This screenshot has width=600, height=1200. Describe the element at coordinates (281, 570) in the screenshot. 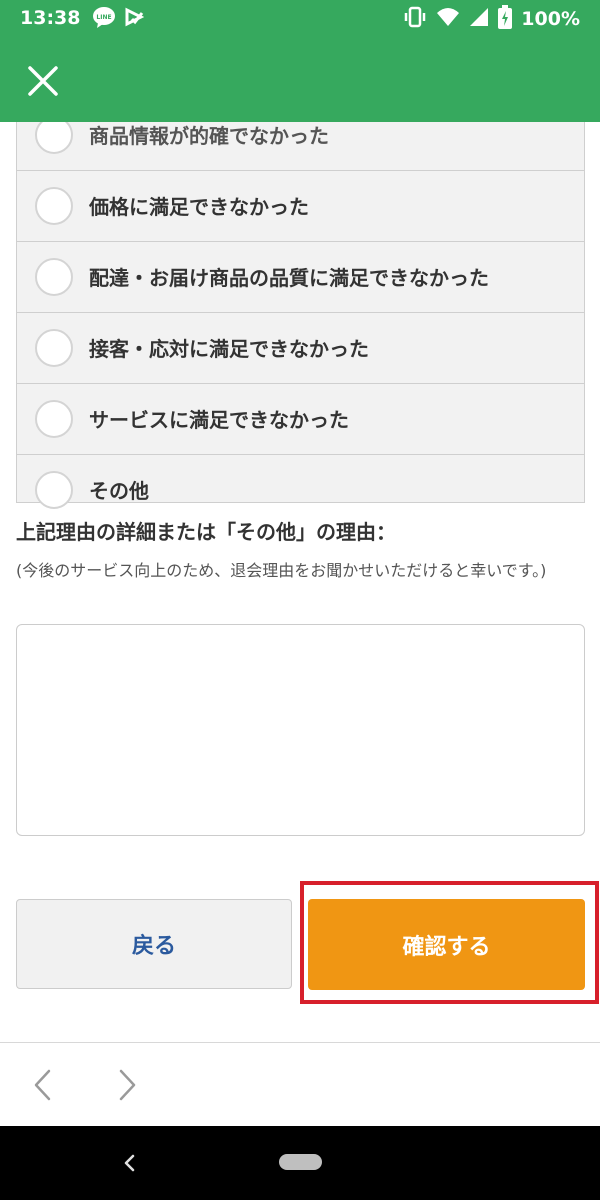

I see `detail-note: (今後のサービス向上のため、退会理由をお聞かせいただけると幸いです。)` at that location.